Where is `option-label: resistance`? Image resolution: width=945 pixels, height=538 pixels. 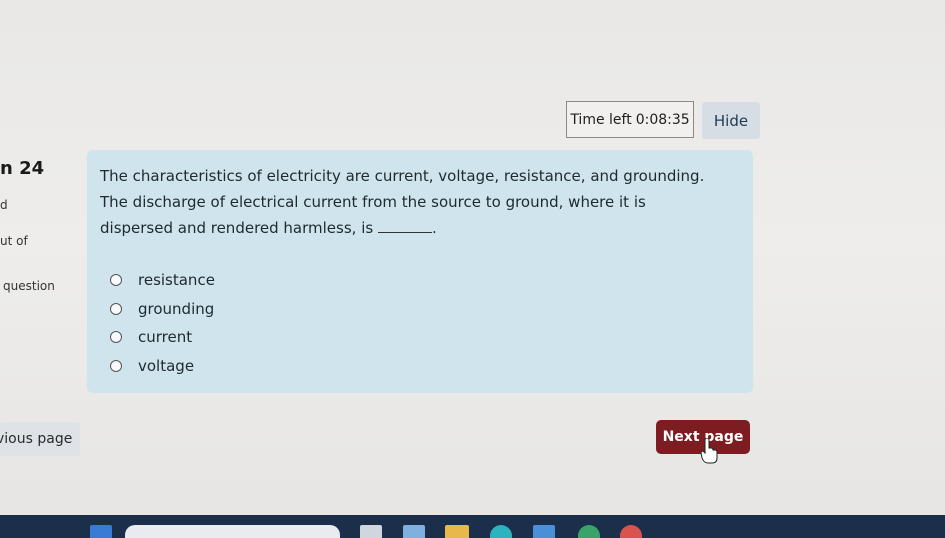
option-label: resistance is located at coordinates (176, 280).